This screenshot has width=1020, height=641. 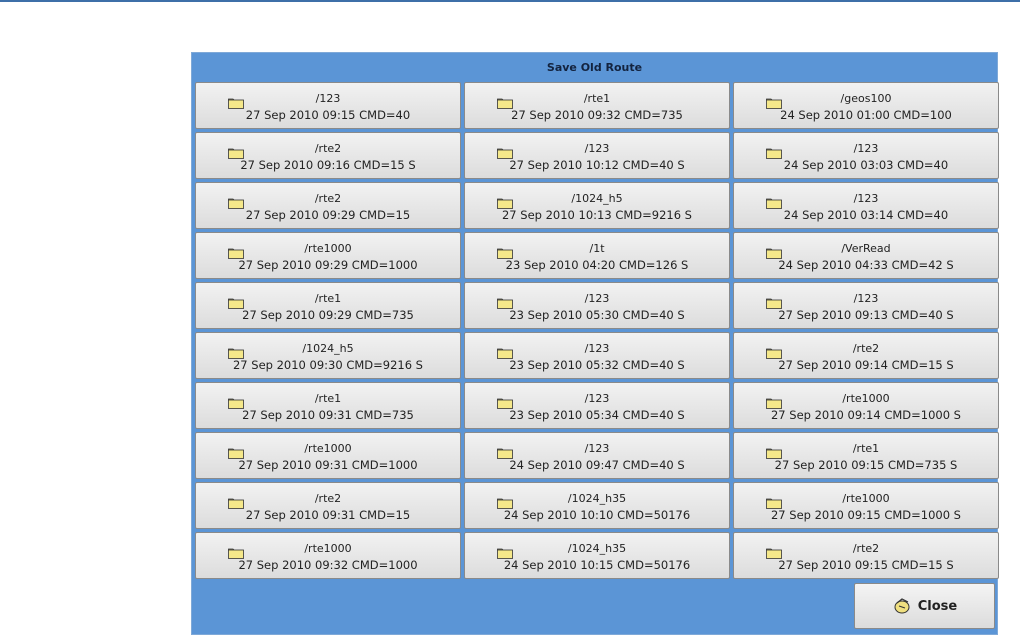 I want to click on route-name: /1t, so click(x=597, y=248).